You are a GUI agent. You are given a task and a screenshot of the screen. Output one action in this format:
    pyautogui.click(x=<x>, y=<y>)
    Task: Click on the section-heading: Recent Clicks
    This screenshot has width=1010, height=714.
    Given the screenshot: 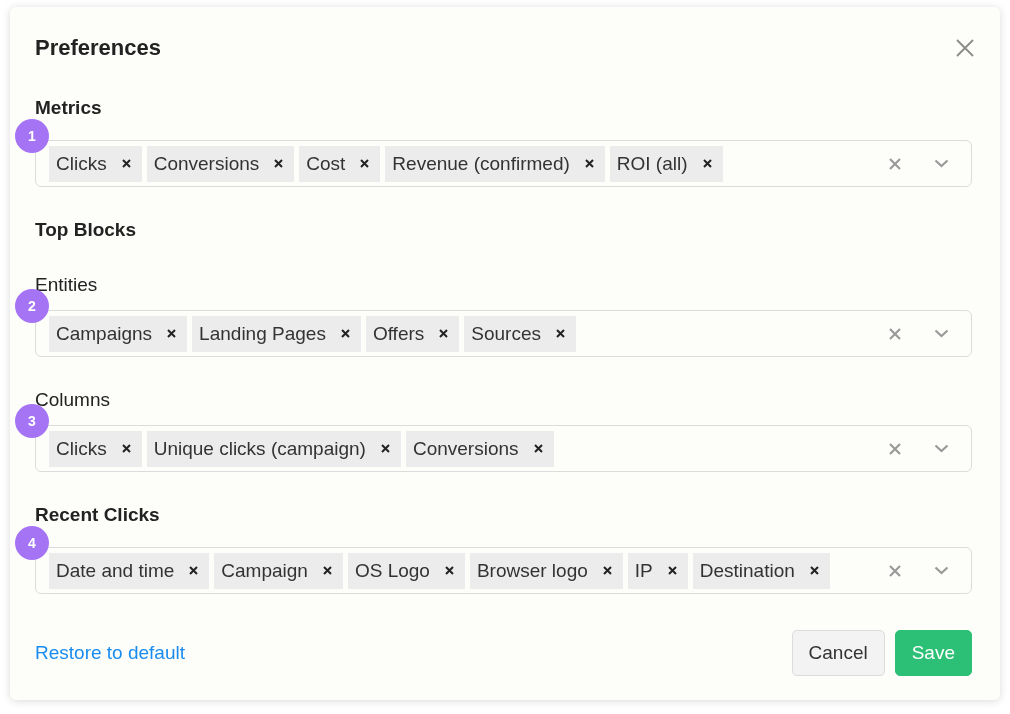 What is the action you would take?
    pyautogui.click(x=97, y=515)
    